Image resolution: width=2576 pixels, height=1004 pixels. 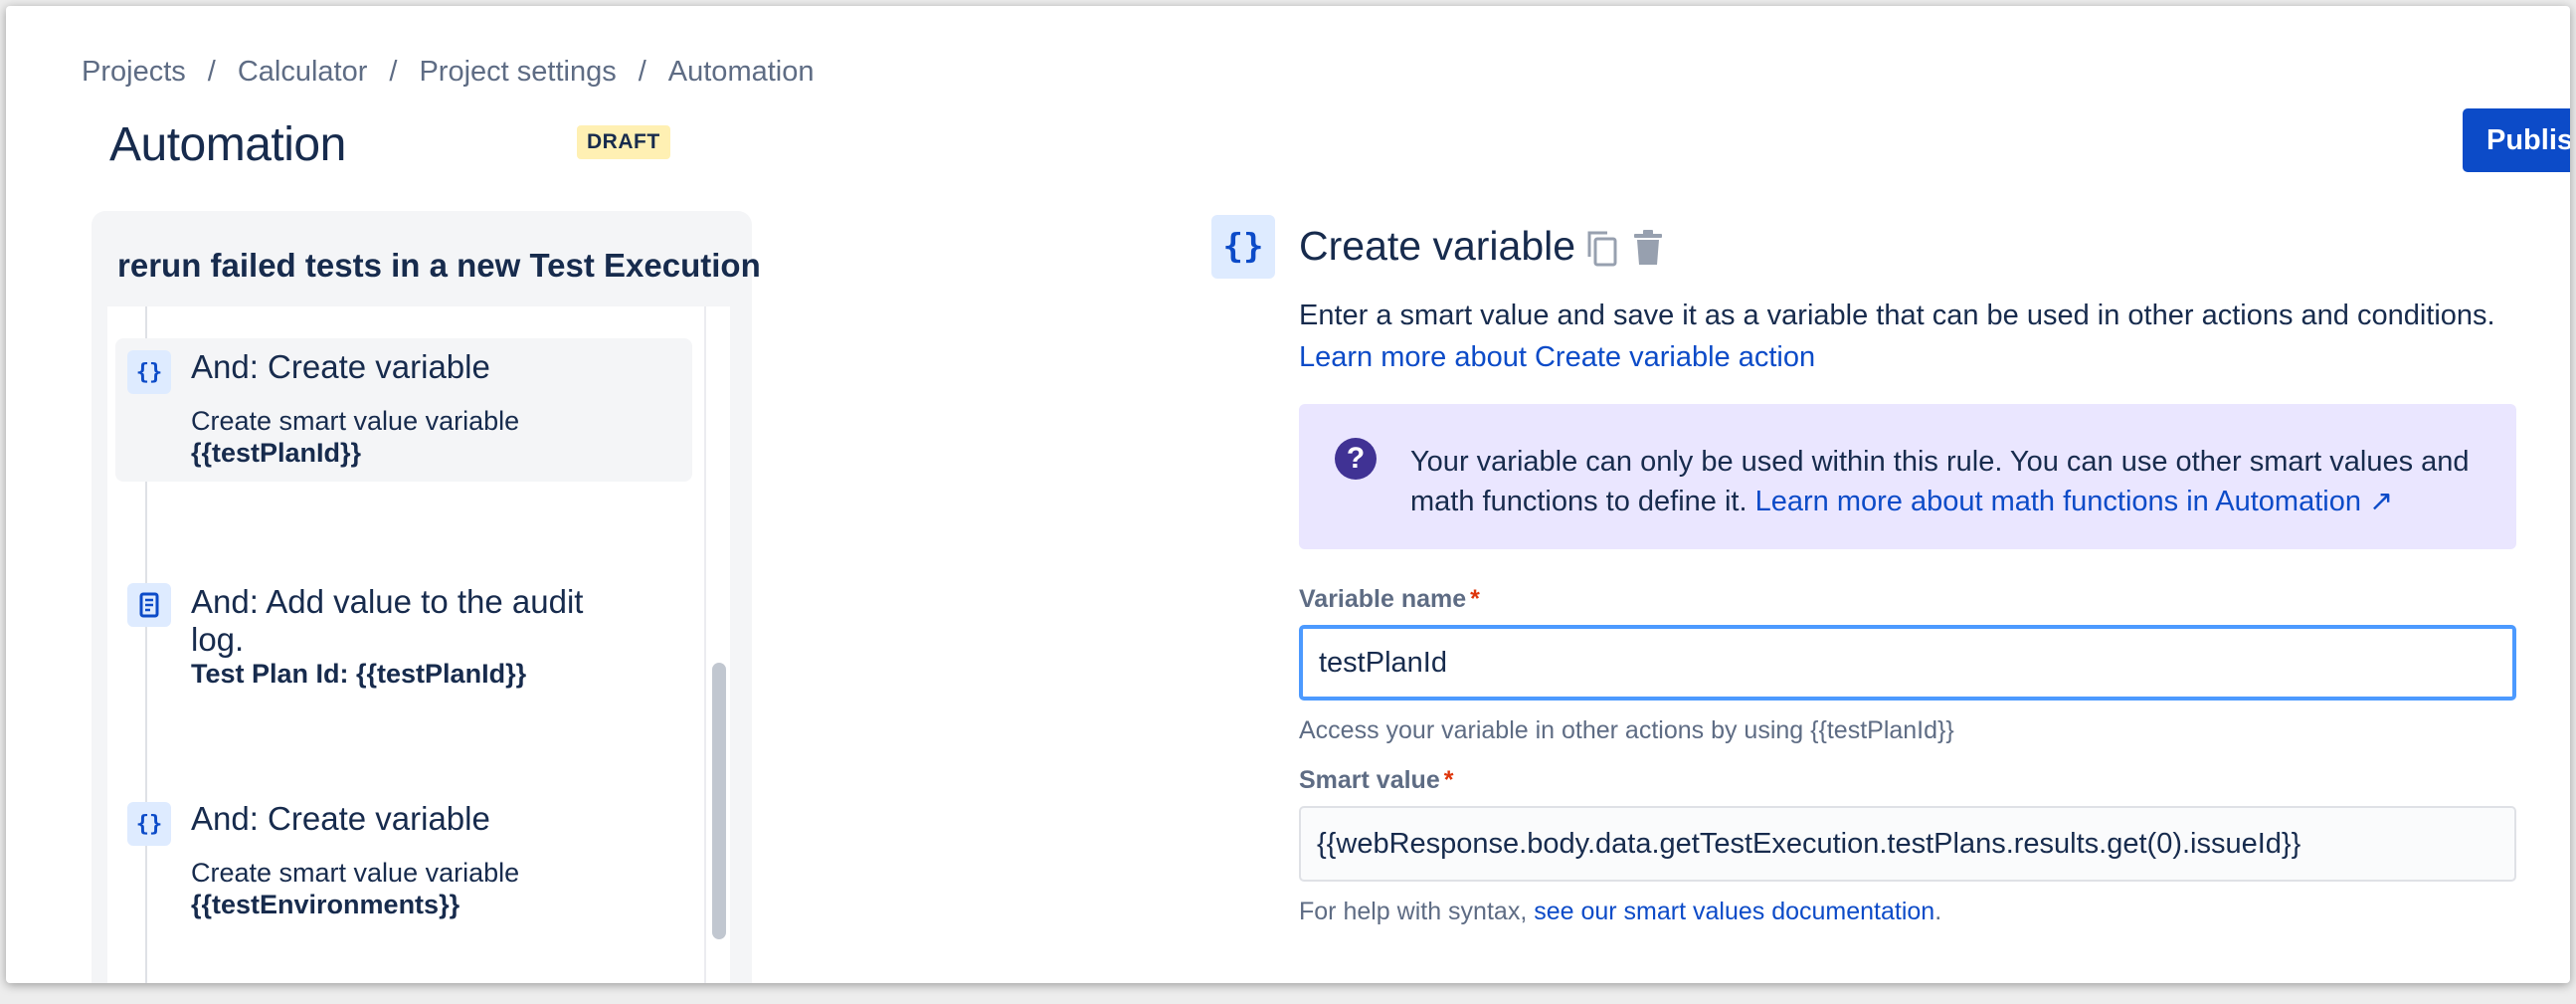 What do you see at coordinates (1356, 459) in the screenshot?
I see `question-icon: ?` at bounding box center [1356, 459].